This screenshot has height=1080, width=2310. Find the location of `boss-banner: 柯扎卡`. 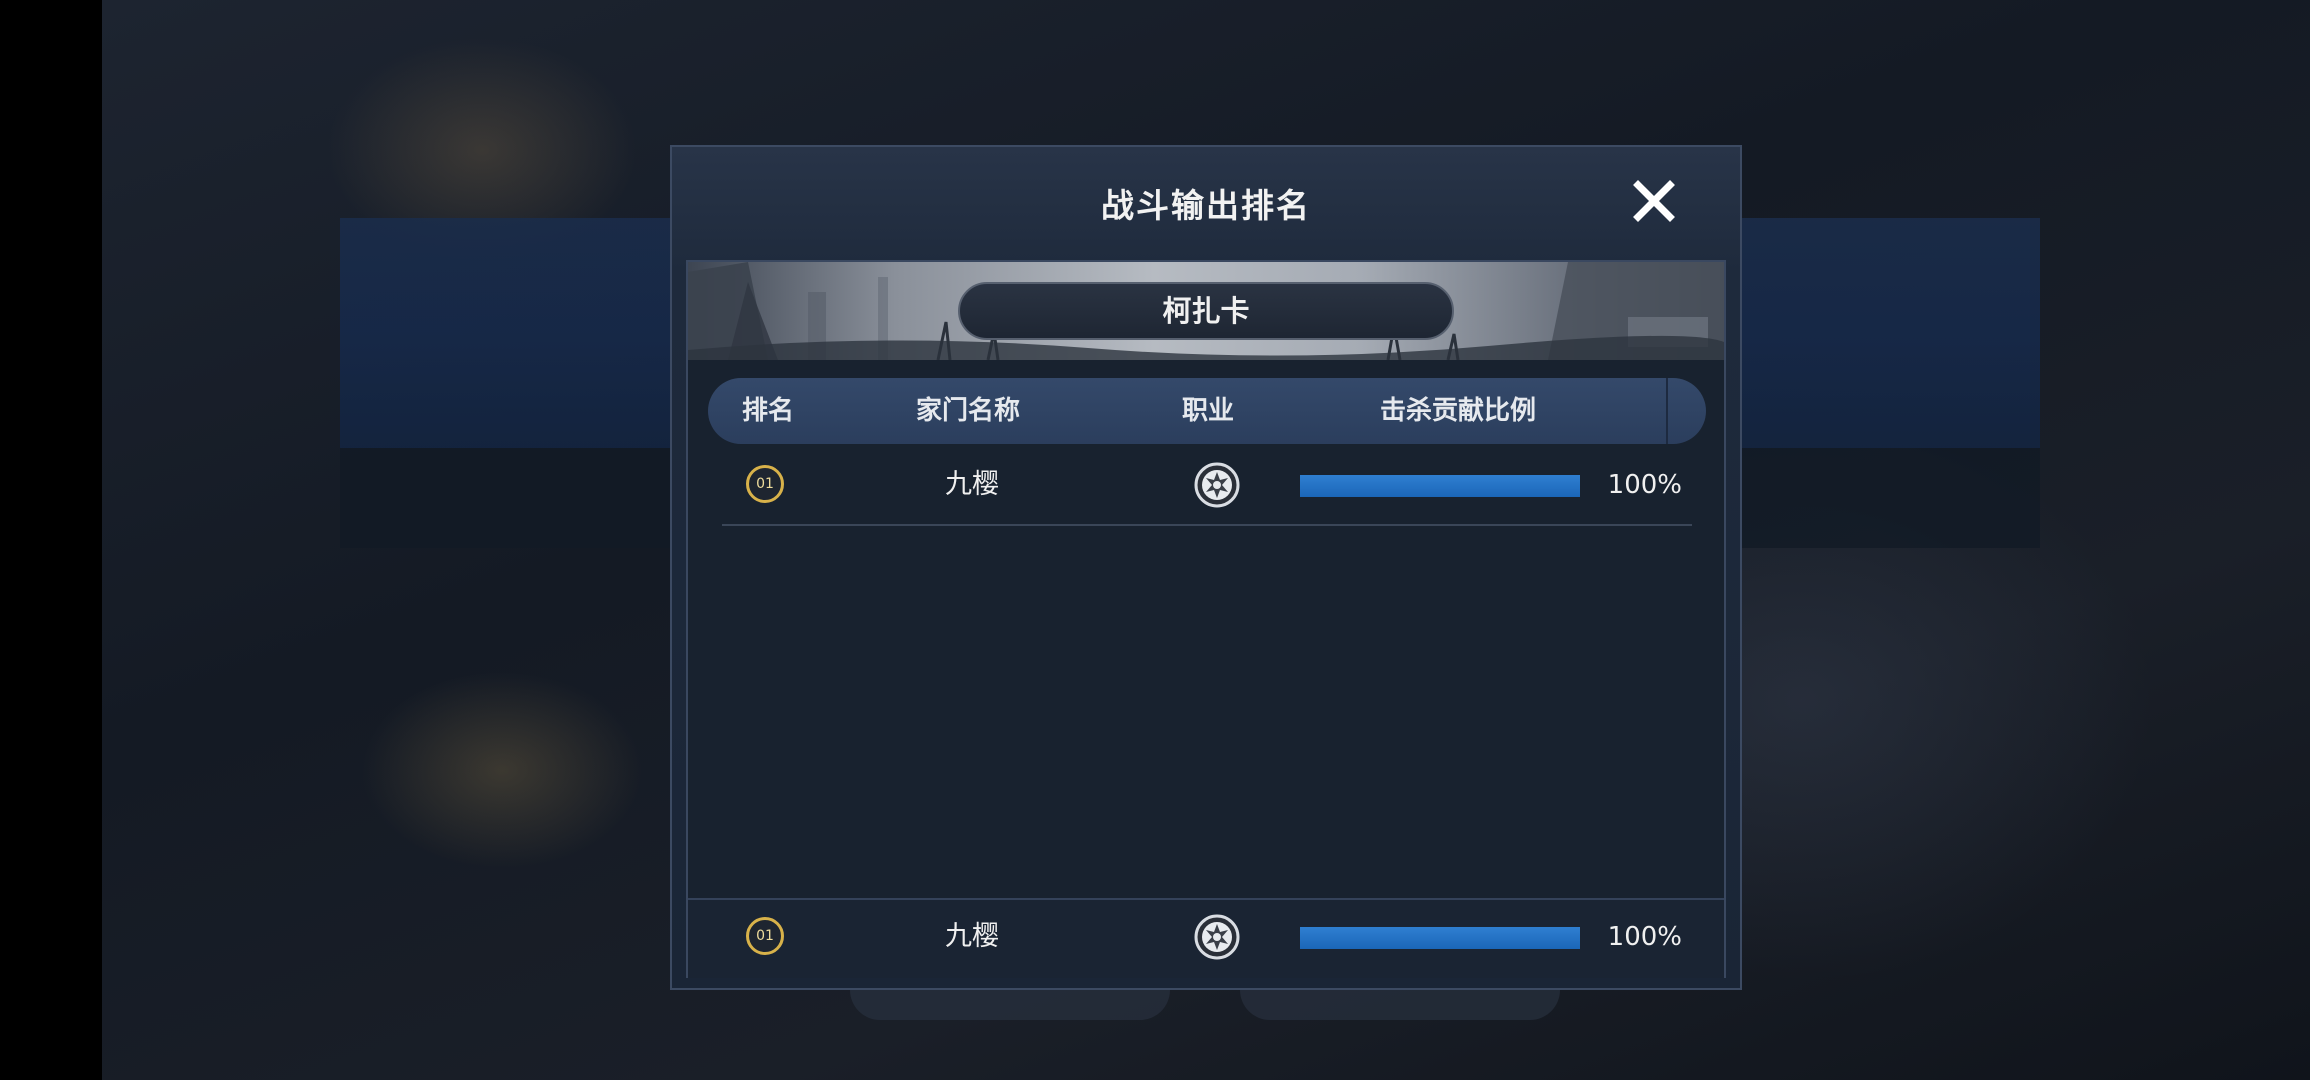

boss-banner: 柯扎卡 is located at coordinates (1206, 311).